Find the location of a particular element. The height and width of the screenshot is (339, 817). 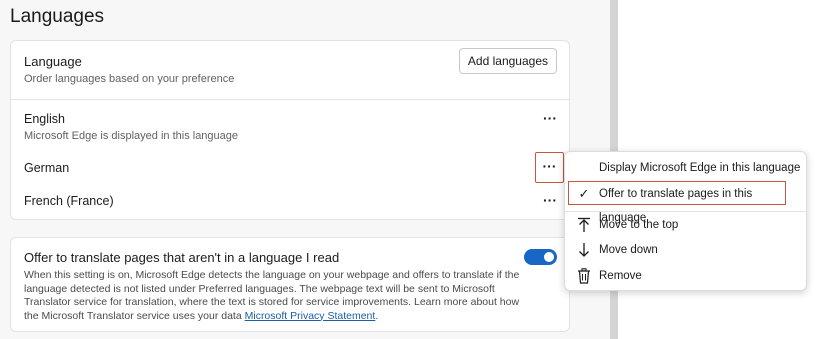

languages-card-title: Language is located at coordinates (53, 61).